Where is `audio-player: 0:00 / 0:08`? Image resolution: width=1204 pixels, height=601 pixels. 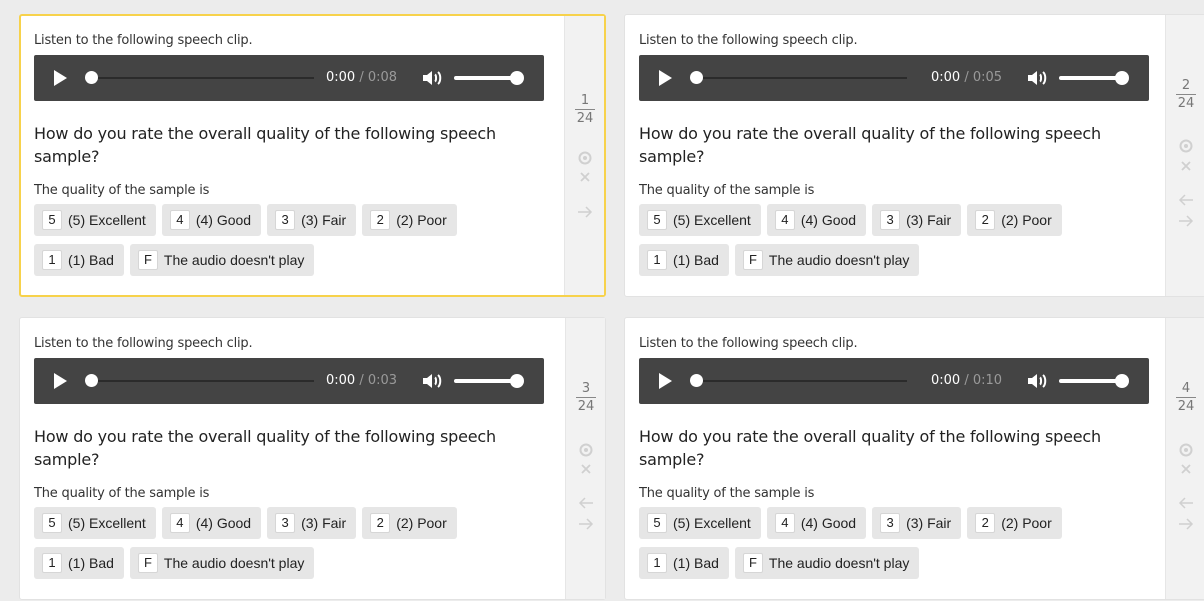 audio-player: 0:00 / 0:08 is located at coordinates (289, 78).